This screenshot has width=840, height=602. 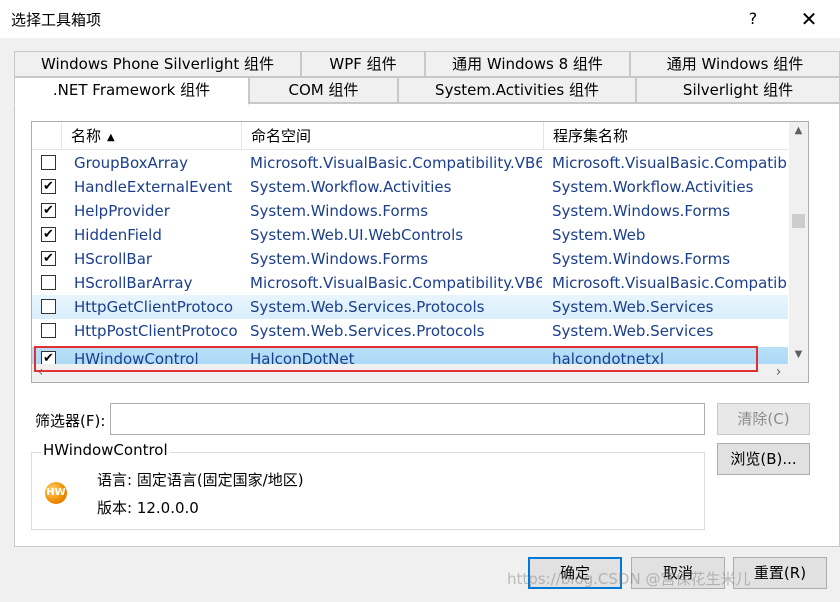 I want to click on tab-dotnet-framework: .NET Framework 组件, so click(x=131, y=91).